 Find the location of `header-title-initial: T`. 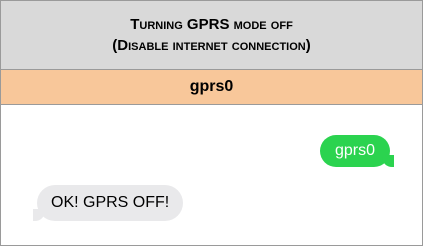

header-title-initial: T is located at coordinates (135, 24).